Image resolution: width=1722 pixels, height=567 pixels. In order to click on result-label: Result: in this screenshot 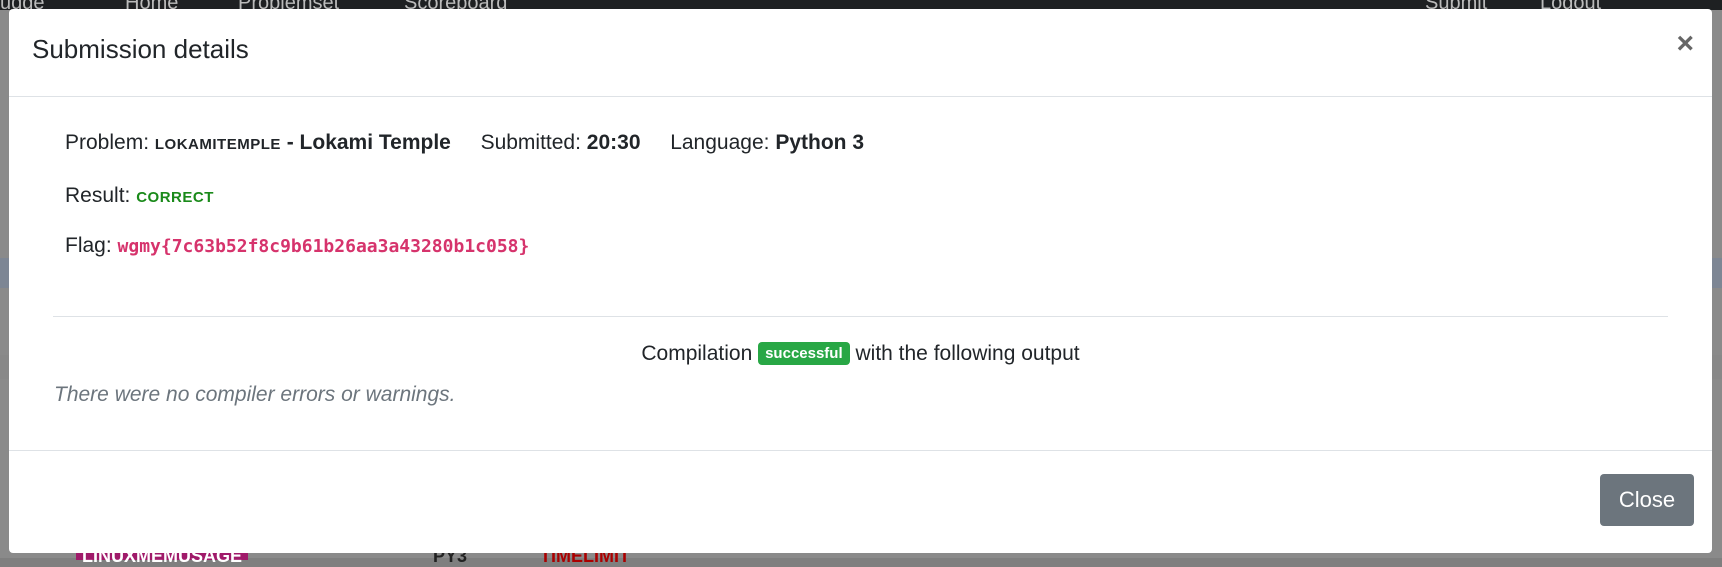, I will do `click(98, 195)`.